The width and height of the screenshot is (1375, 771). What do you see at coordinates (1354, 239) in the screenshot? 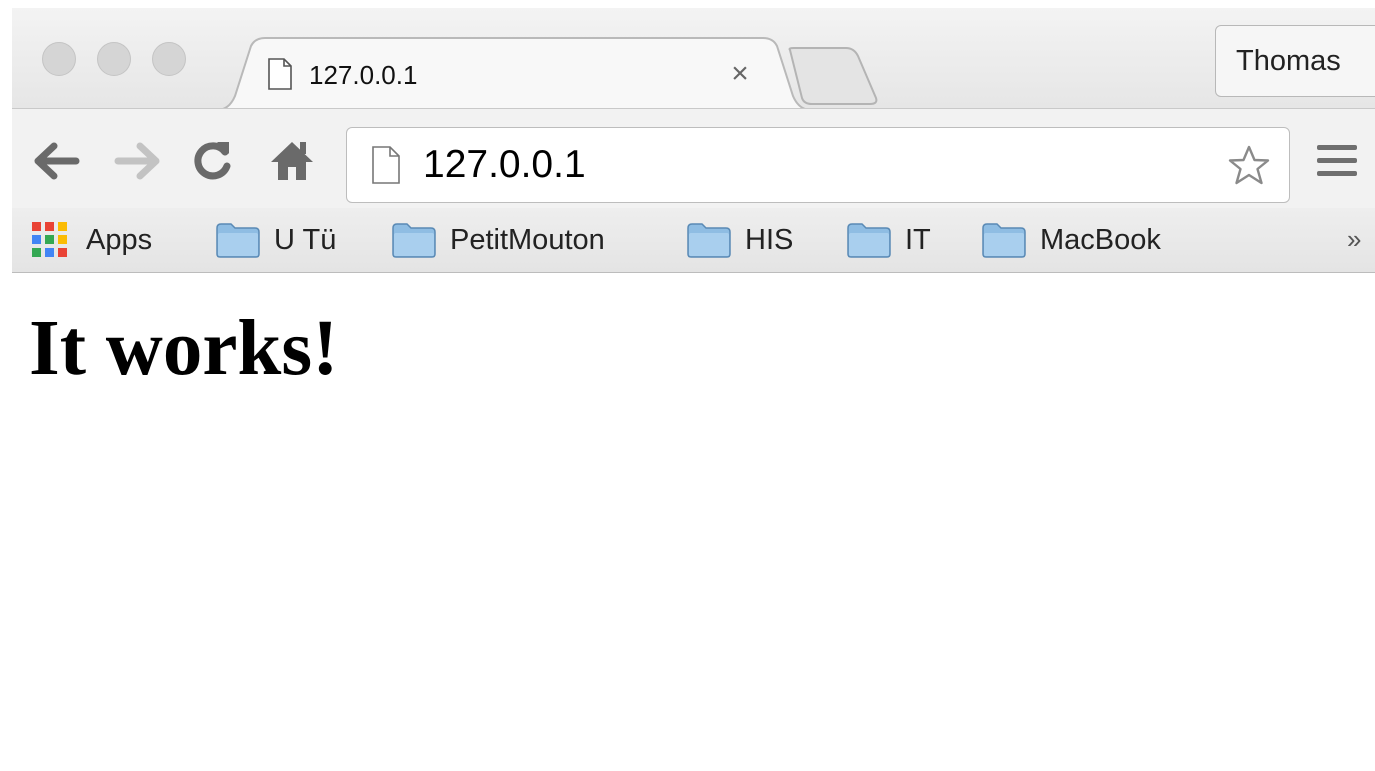
I see `bookmarks-overflow-chevron-icon: »` at bounding box center [1354, 239].